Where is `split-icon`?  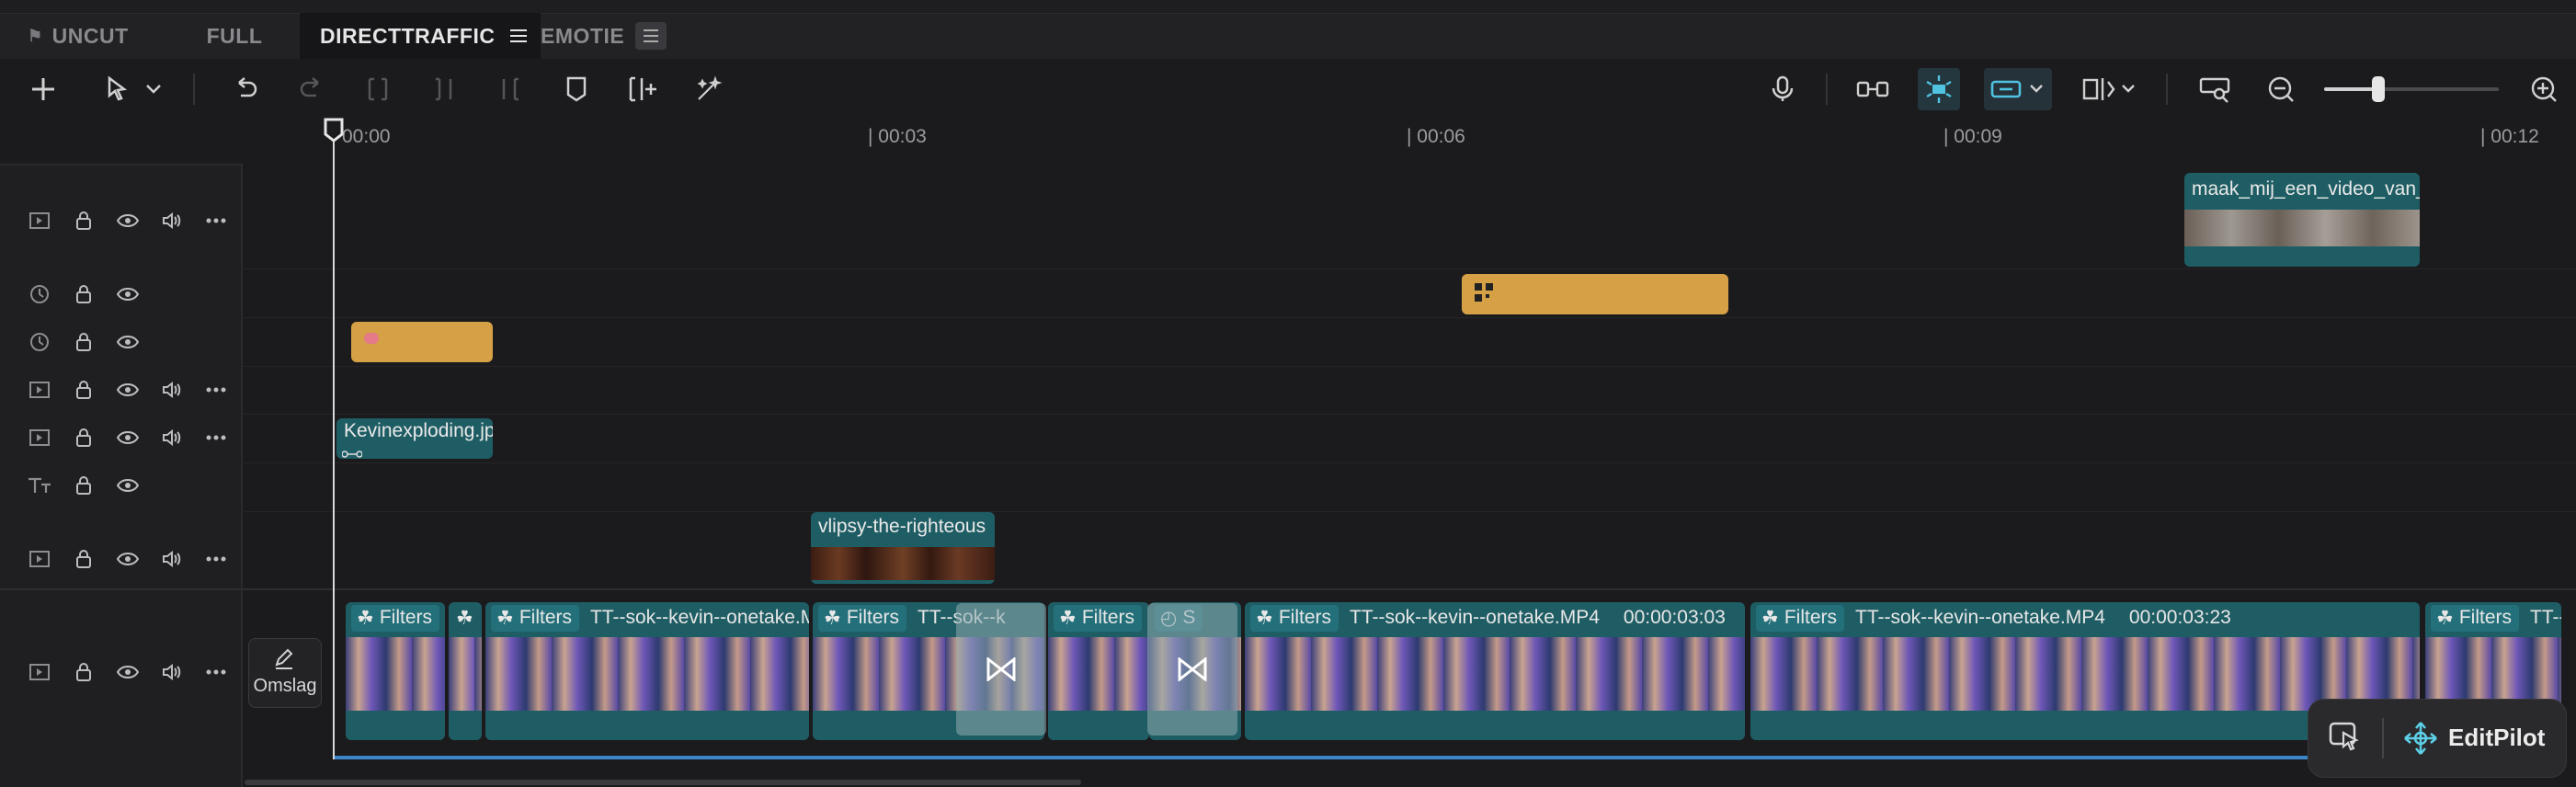
split-icon is located at coordinates (378, 89).